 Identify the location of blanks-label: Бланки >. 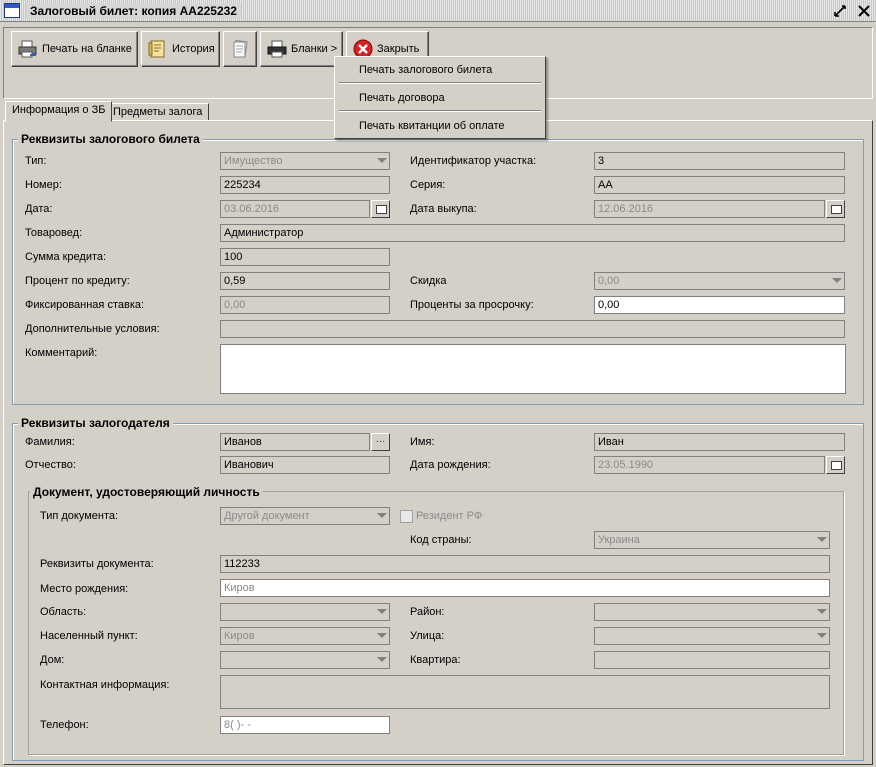
(314, 49).